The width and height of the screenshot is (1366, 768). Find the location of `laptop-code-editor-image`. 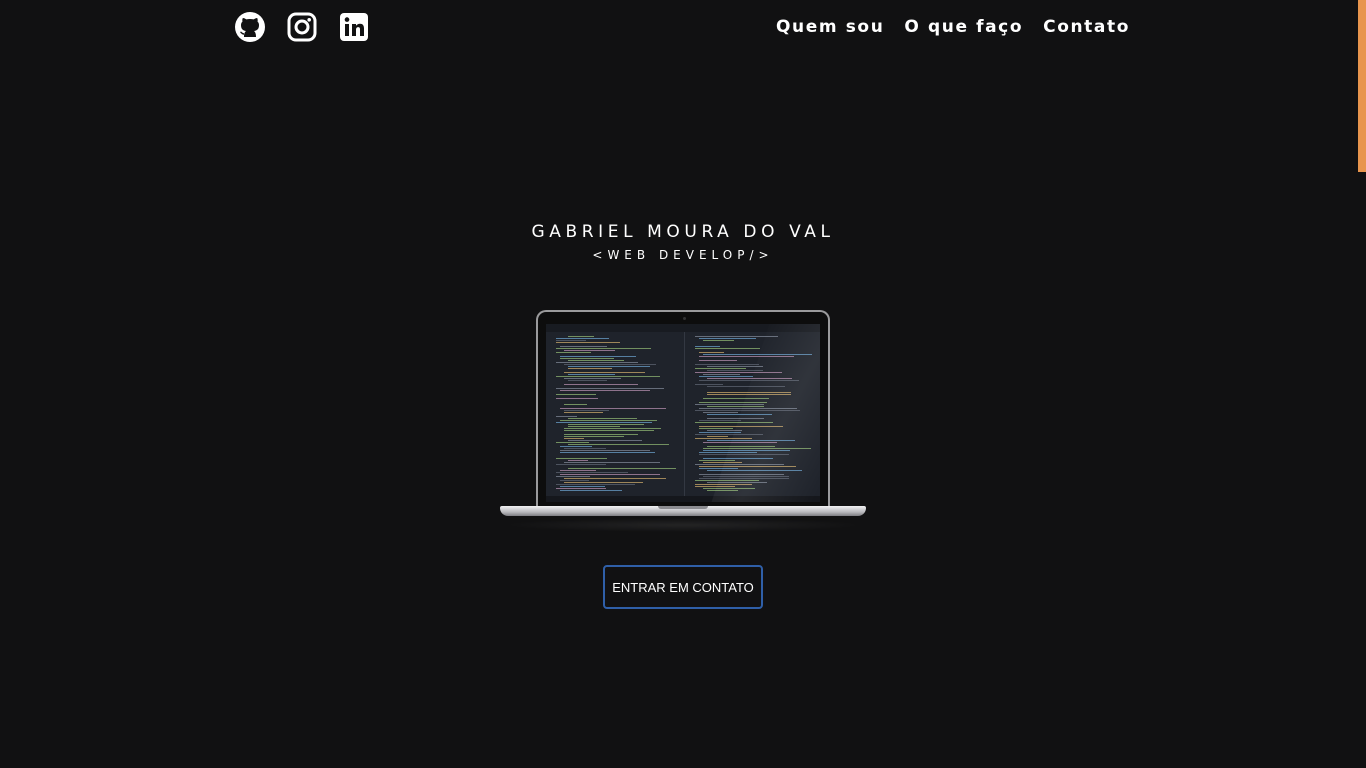

laptop-code-editor-image is located at coordinates (683, 421).